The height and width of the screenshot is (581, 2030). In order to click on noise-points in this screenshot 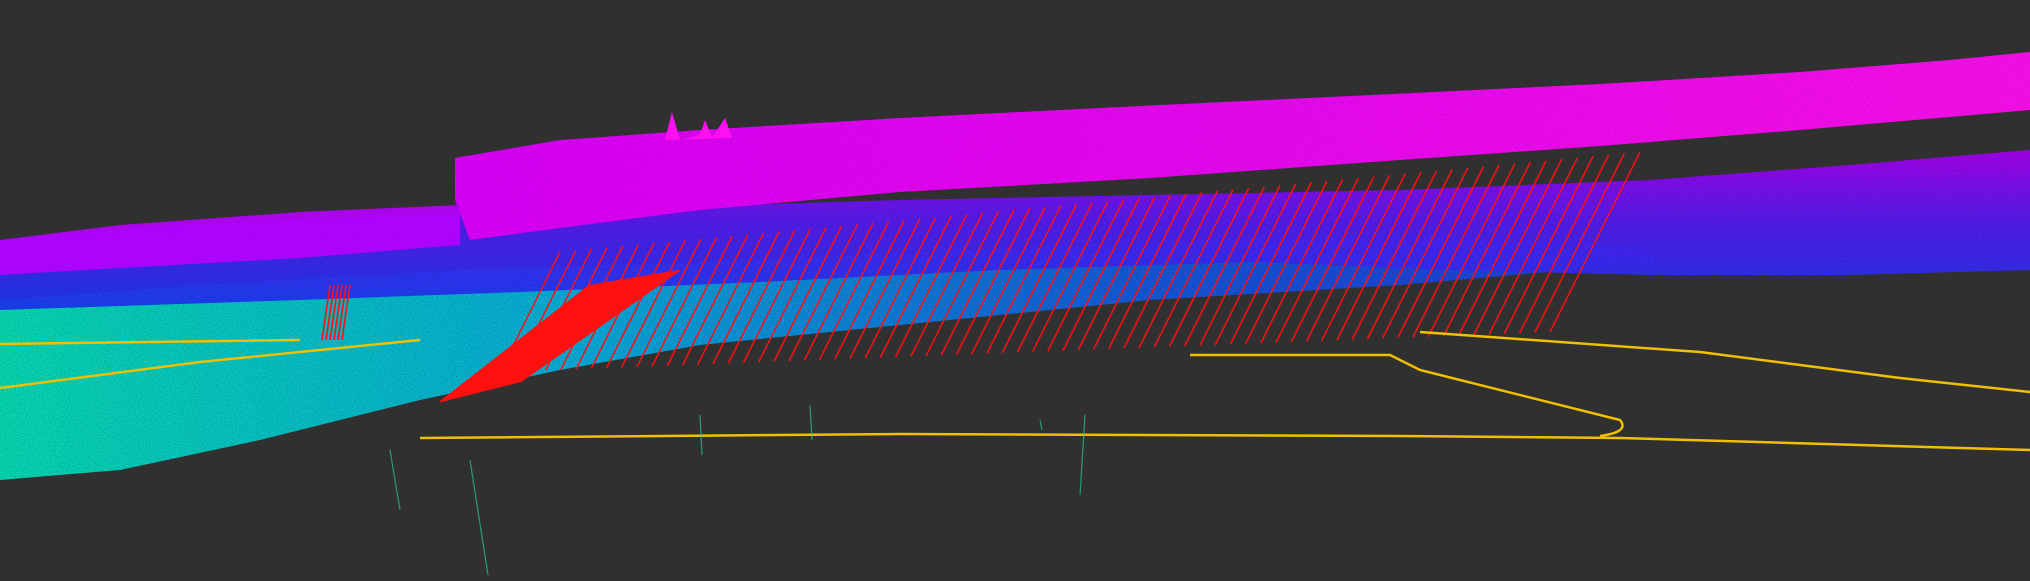, I will do `click(737, 490)`.